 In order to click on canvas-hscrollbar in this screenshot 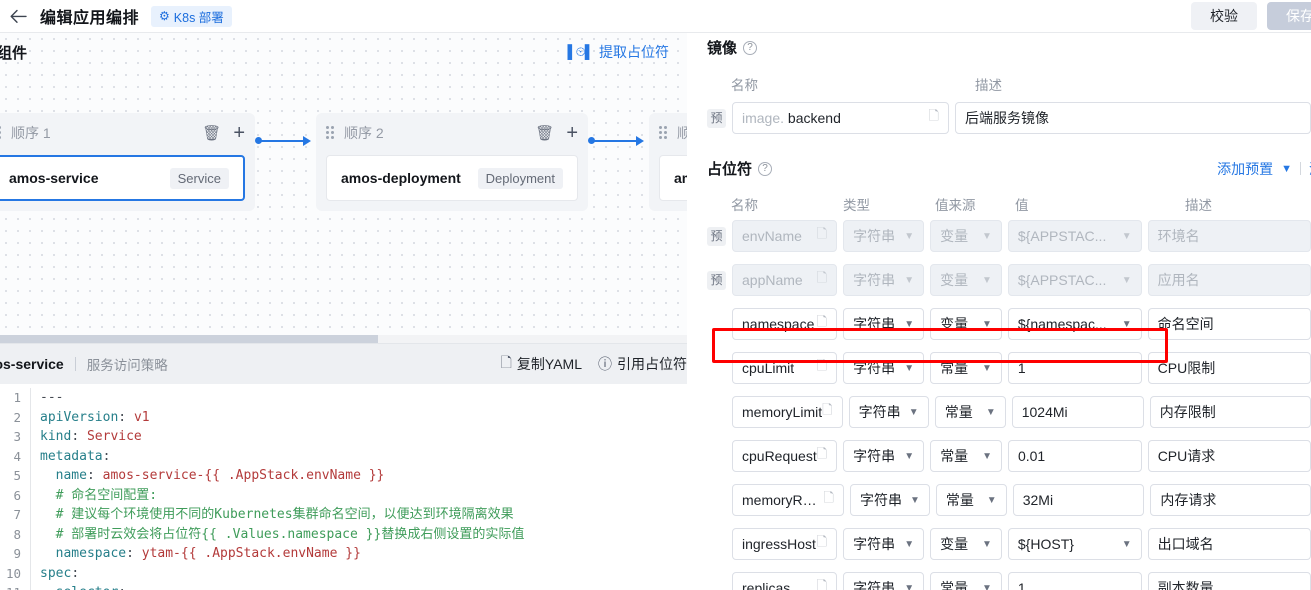, I will do `click(343, 339)`.